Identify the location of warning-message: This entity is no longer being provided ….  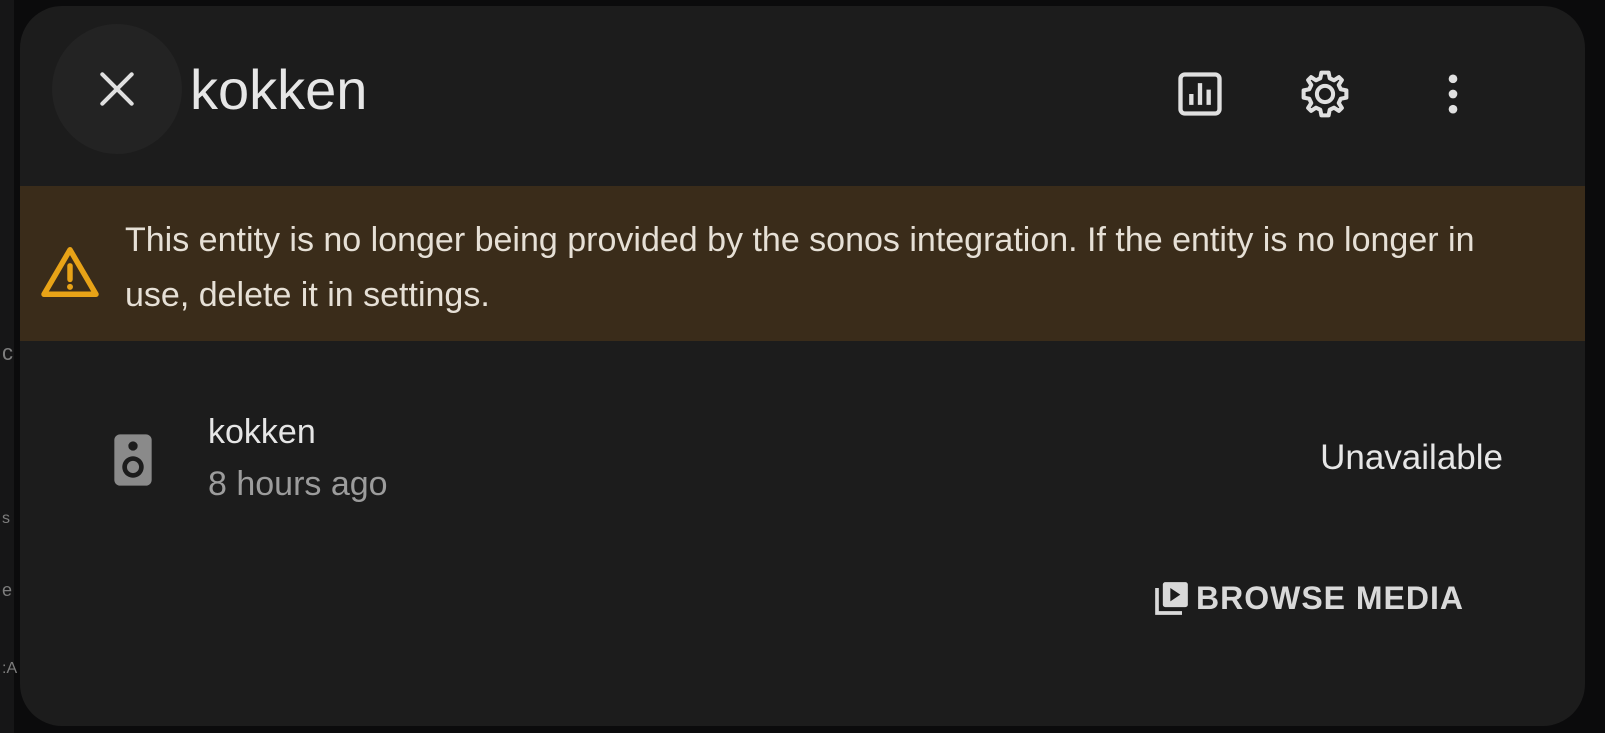
(800, 267).